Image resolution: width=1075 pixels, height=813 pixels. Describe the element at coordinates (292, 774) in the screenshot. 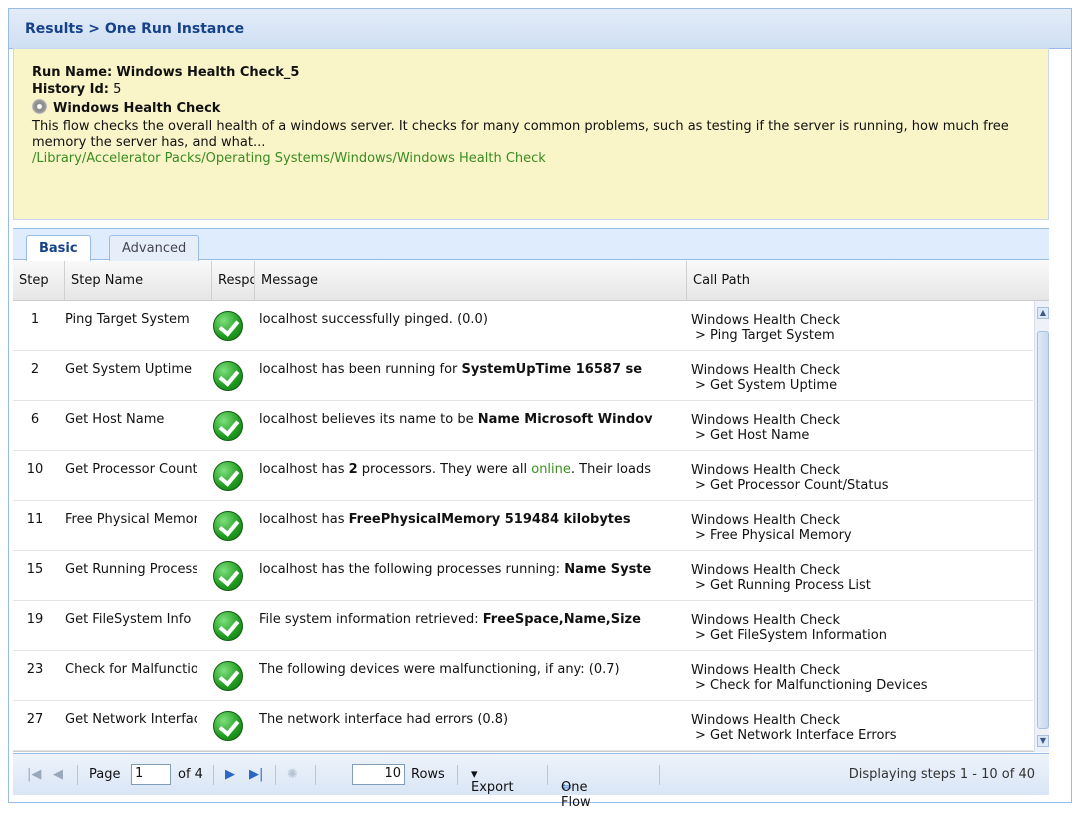

I see `refresh-icon: ✺` at that location.